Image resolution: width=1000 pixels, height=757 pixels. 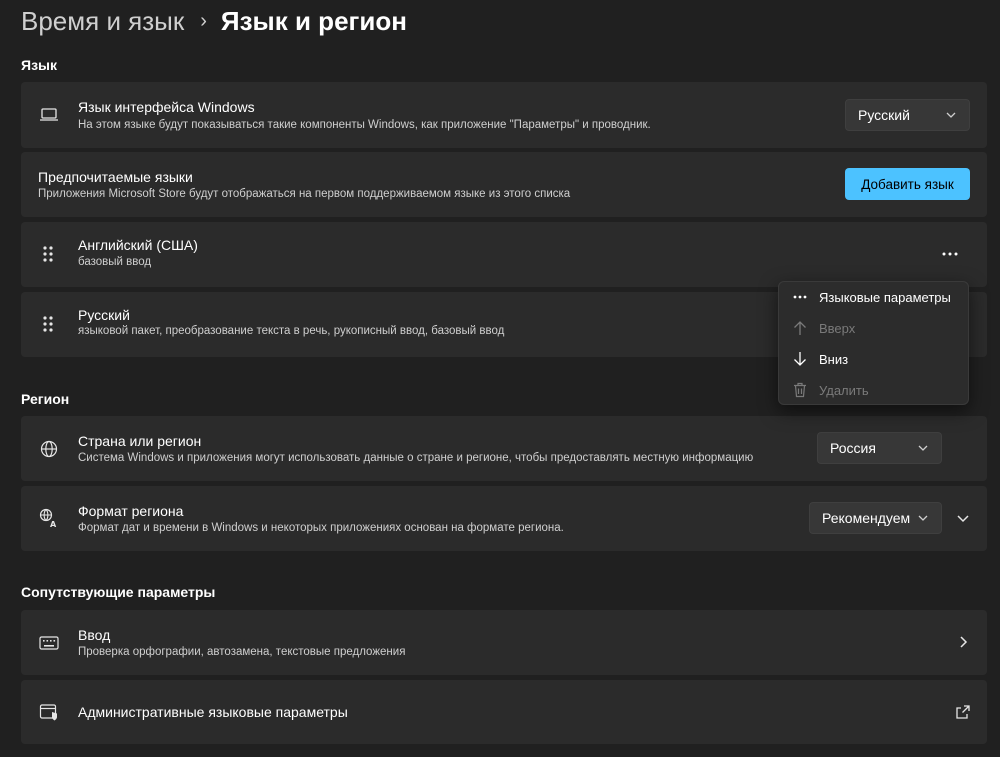 What do you see at coordinates (214, 21) in the screenshot?
I see `breadcrumb: Время и язык › Язык и регион` at bounding box center [214, 21].